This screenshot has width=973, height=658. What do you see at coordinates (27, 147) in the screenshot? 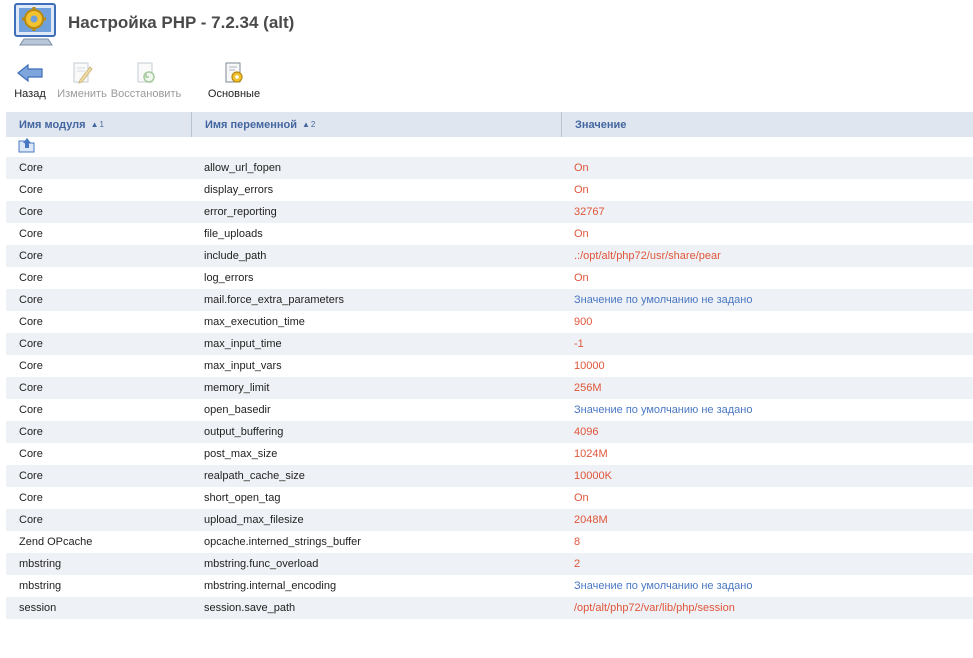
I see `up-folder-icon` at bounding box center [27, 147].